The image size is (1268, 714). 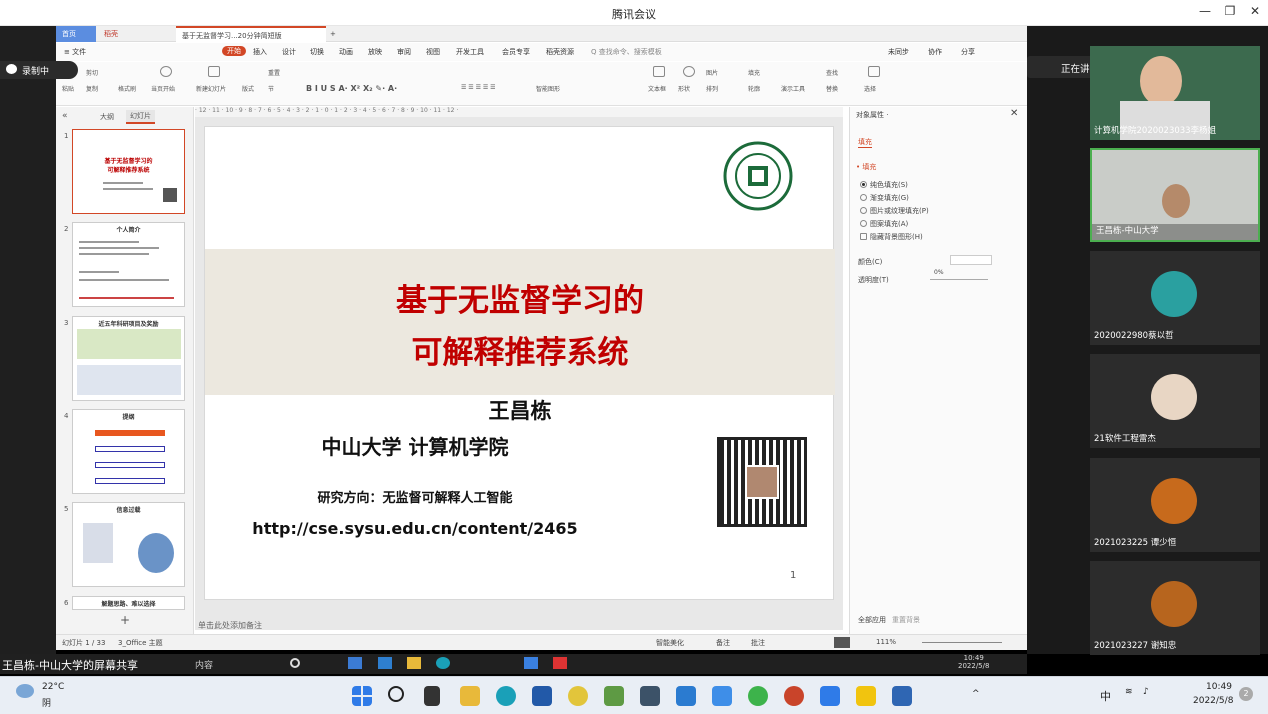 What do you see at coordinates (470, 52) in the screenshot?
I see `menu-devtools: 开发工具` at bounding box center [470, 52].